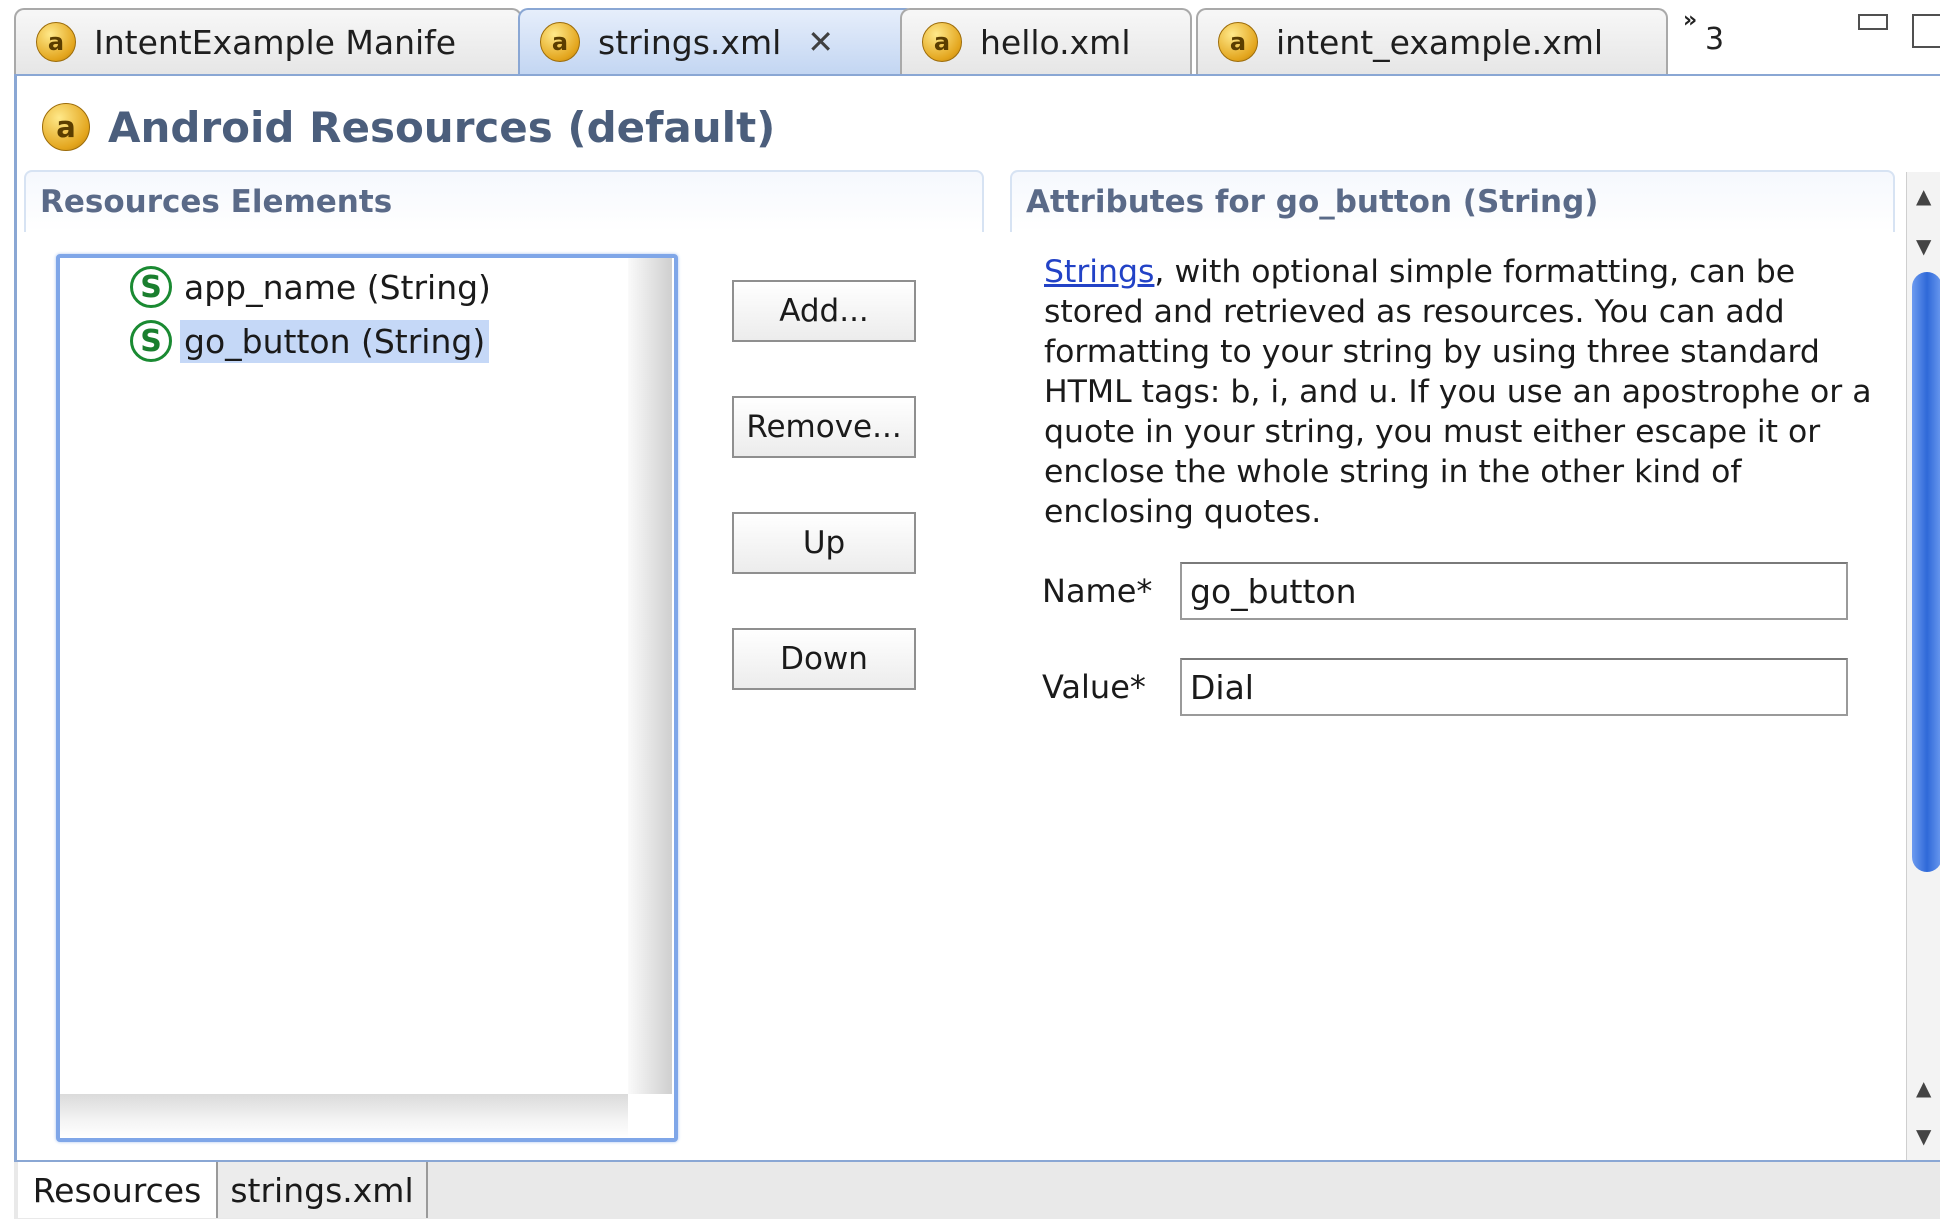  What do you see at coordinates (1055, 42) in the screenshot?
I see `tab-label: hello.xml` at bounding box center [1055, 42].